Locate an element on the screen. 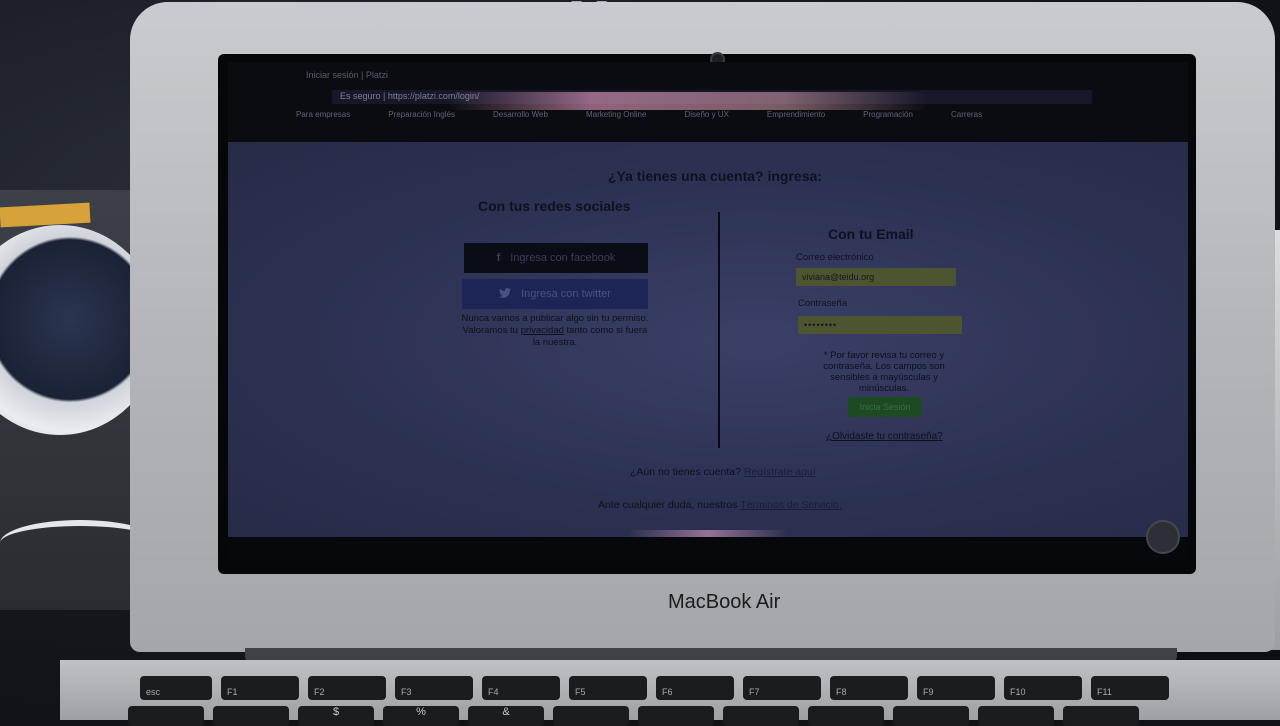 Image resolution: width=1280 pixels, height=726 pixels. nav-item: Marketing Online is located at coordinates (616, 118).